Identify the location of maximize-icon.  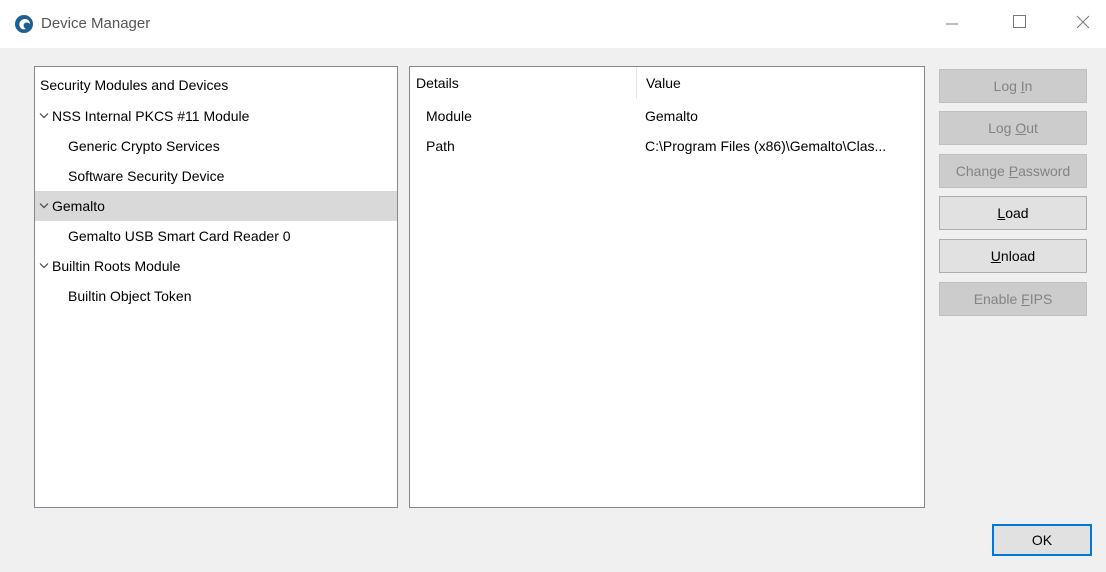
(1019, 21).